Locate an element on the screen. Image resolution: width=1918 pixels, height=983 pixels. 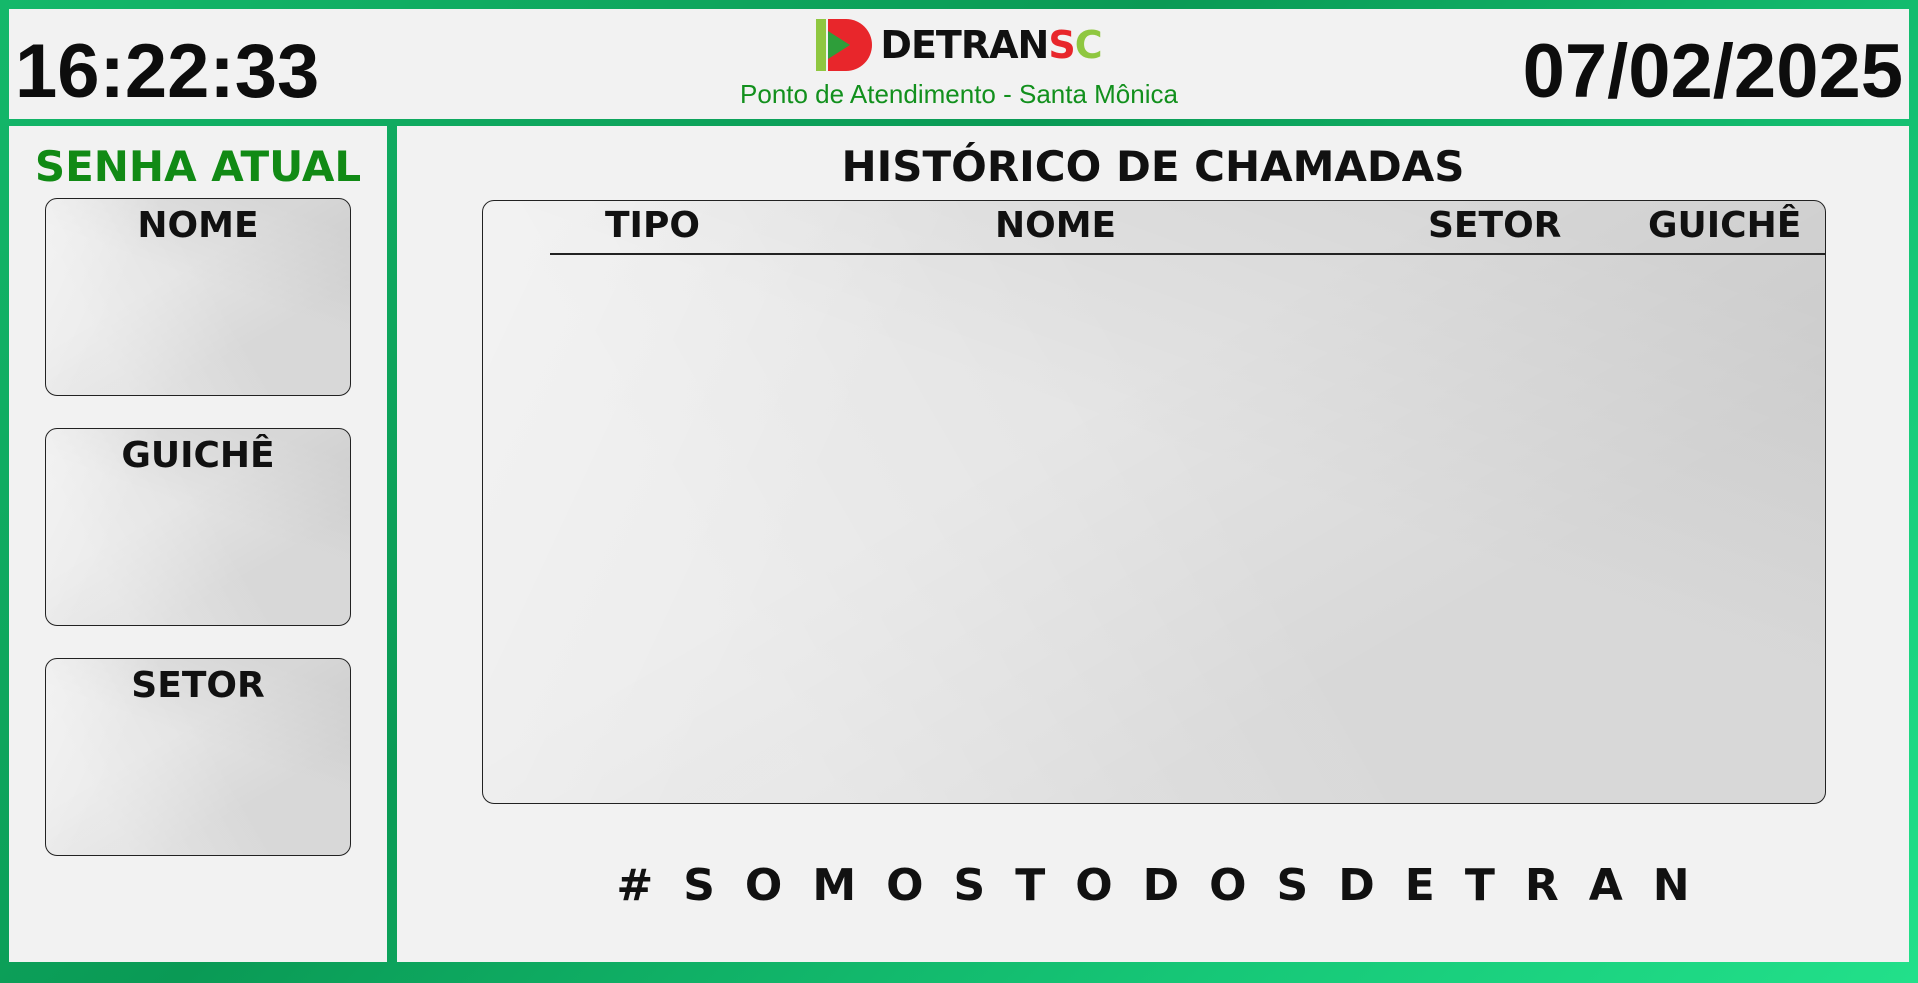
current-sector-card: SETOR is located at coordinates (198, 757).